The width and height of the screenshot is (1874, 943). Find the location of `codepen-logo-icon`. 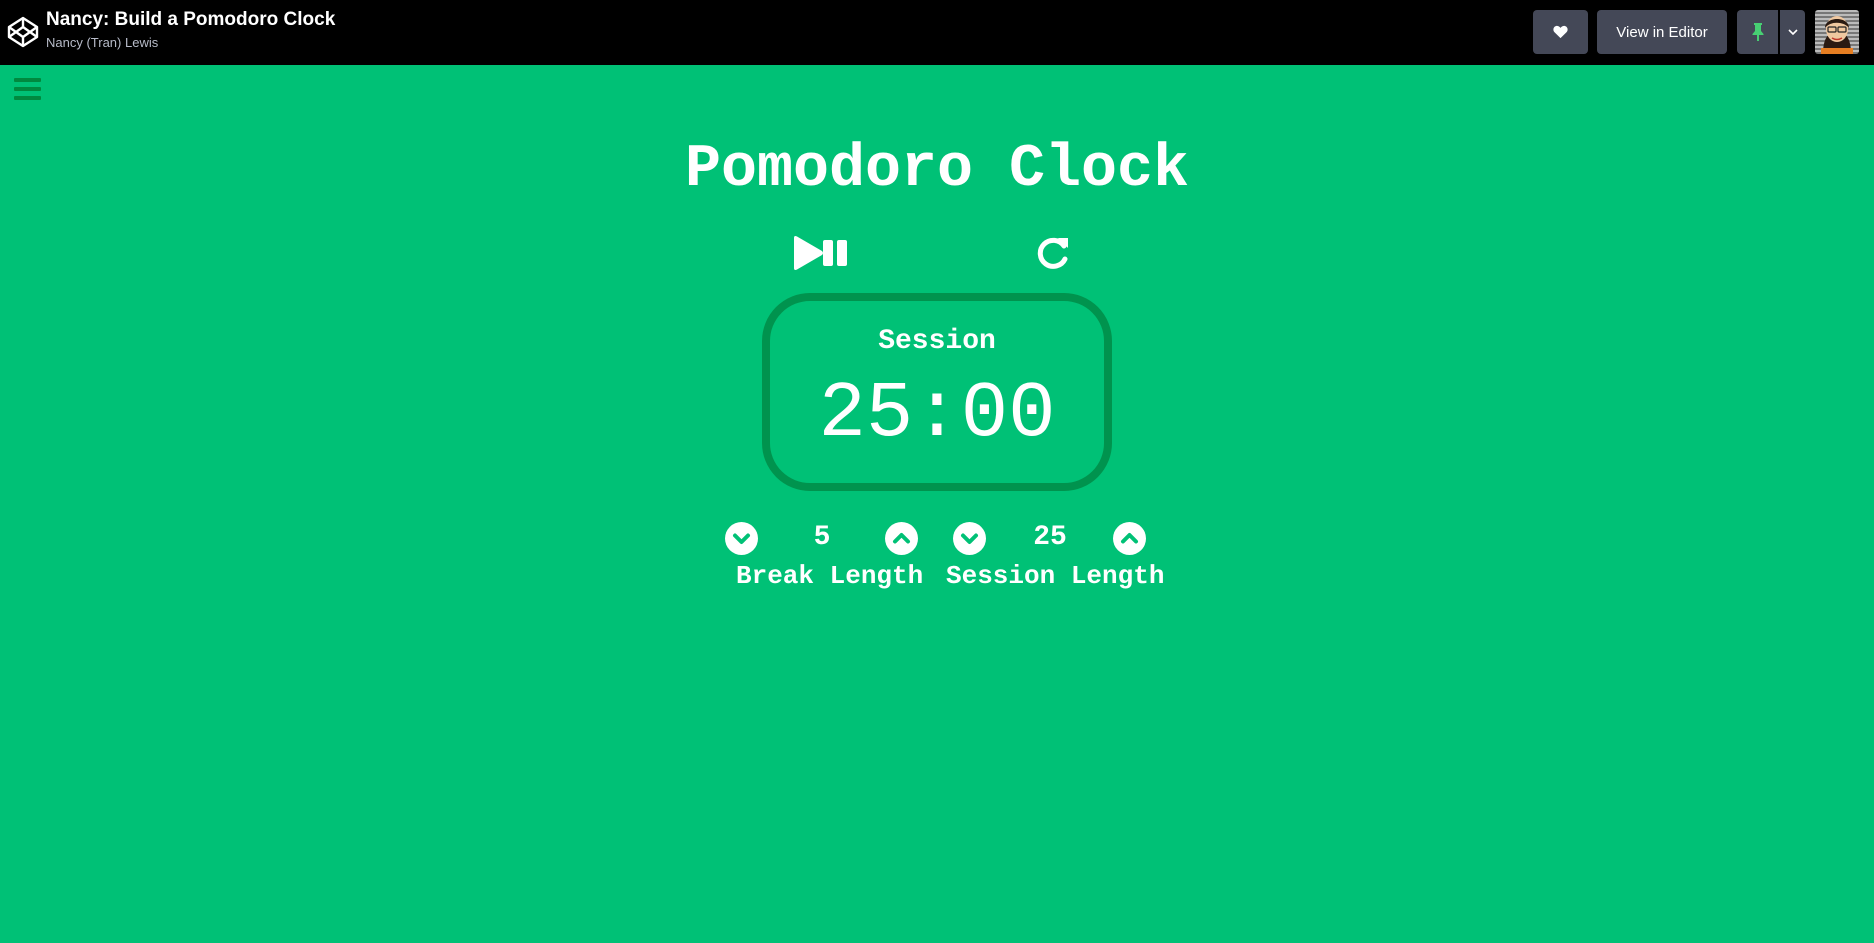

codepen-logo-icon is located at coordinates (23, 32).